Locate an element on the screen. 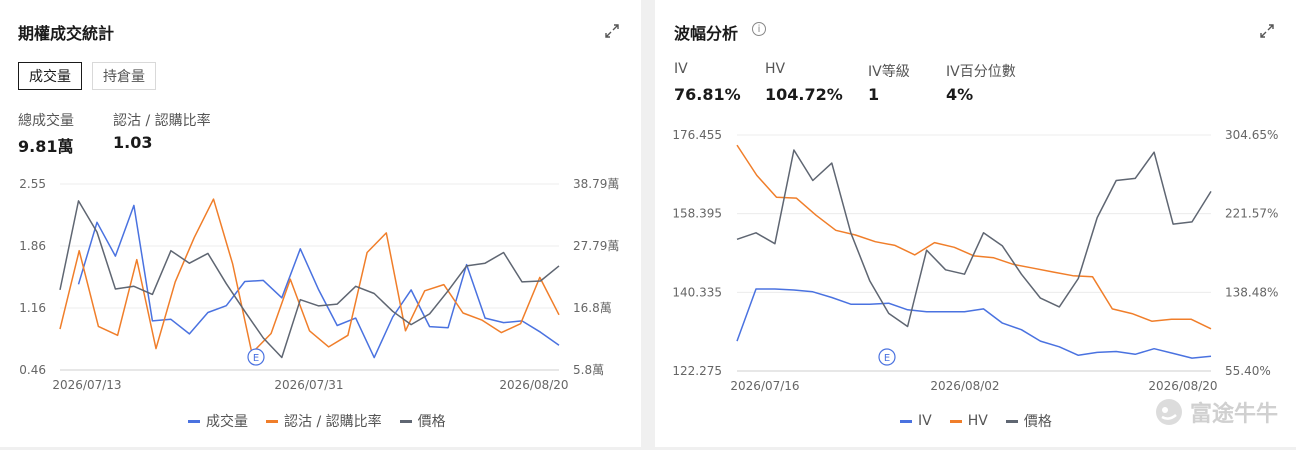 The width and height of the screenshot is (1296, 450). y-left-tick-label: 1.16 is located at coordinates (32, 308).